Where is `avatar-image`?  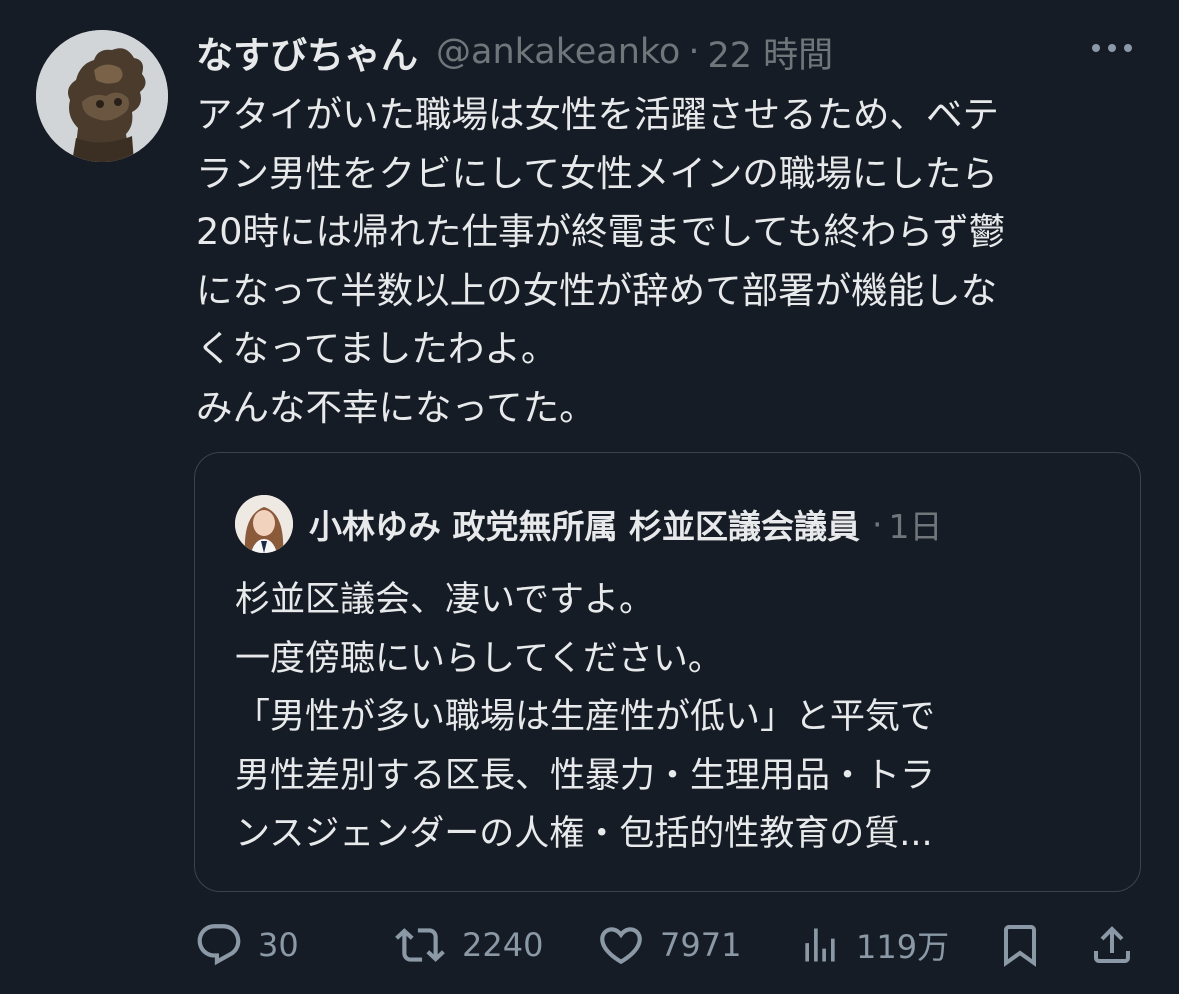 avatar-image is located at coordinates (102, 96).